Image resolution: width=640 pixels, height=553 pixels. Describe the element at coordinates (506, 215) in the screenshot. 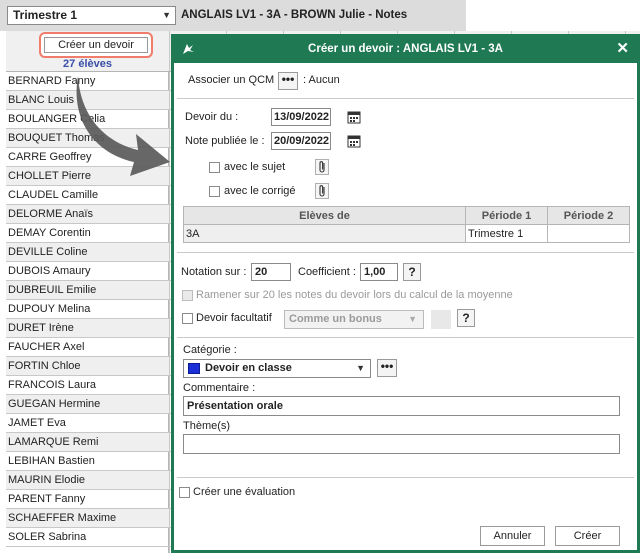

I see `table-header: Période 1` at that location.